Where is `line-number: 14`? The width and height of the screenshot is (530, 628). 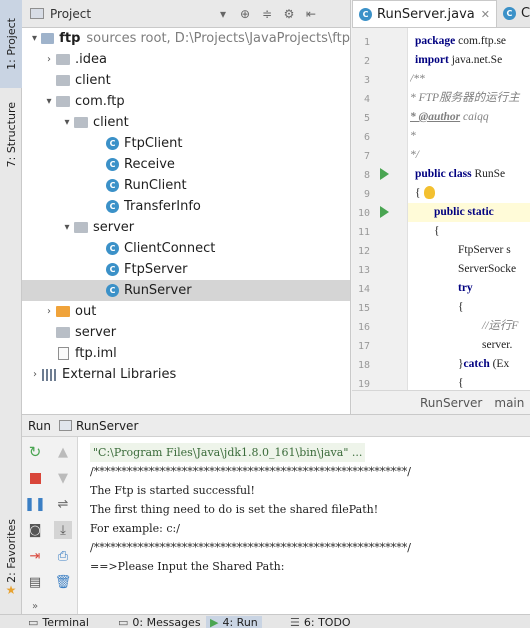 line-number: 14 is located at coordinates (363, 289).